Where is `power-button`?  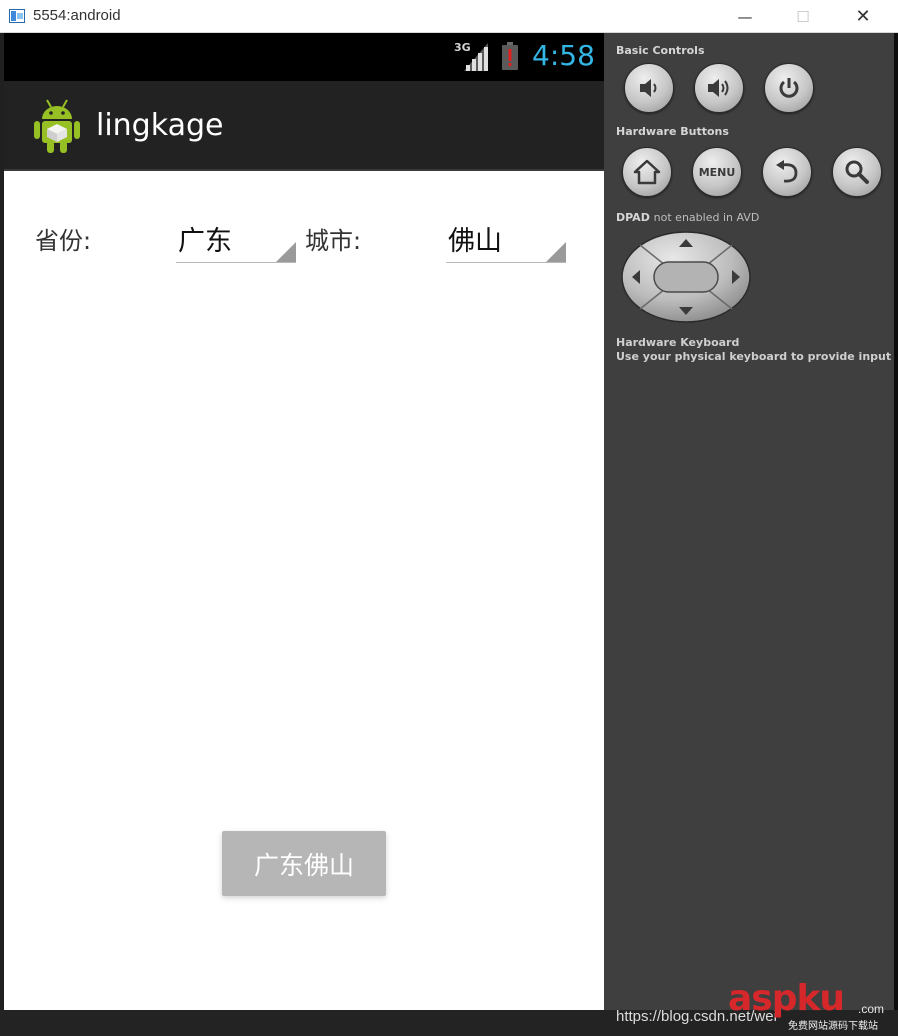 power-button is located at coordinates (789, 88).